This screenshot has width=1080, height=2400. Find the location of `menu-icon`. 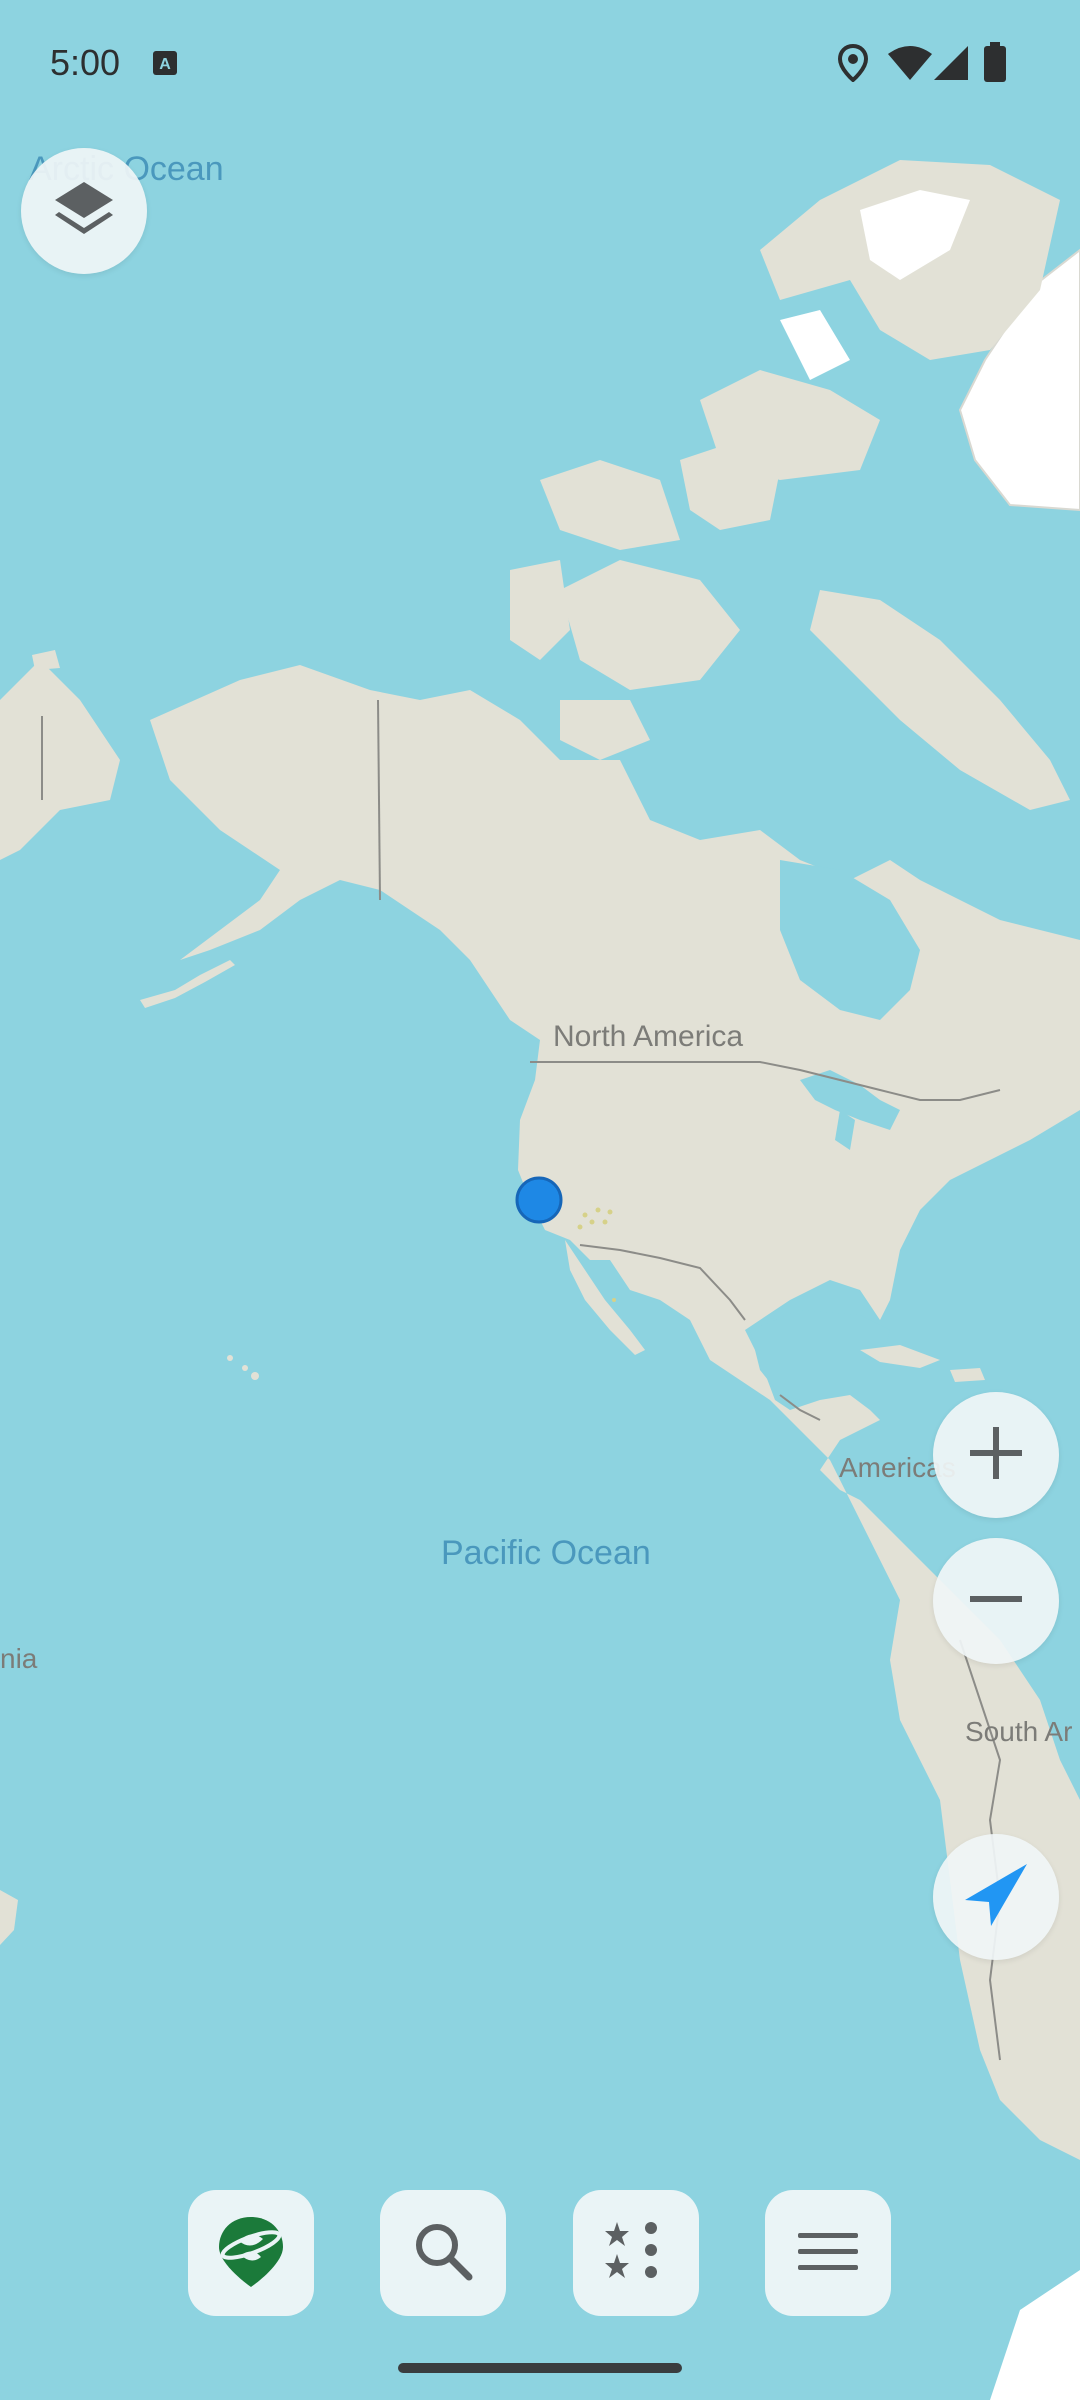

menu-icon is located at coordinates (828, 2253).